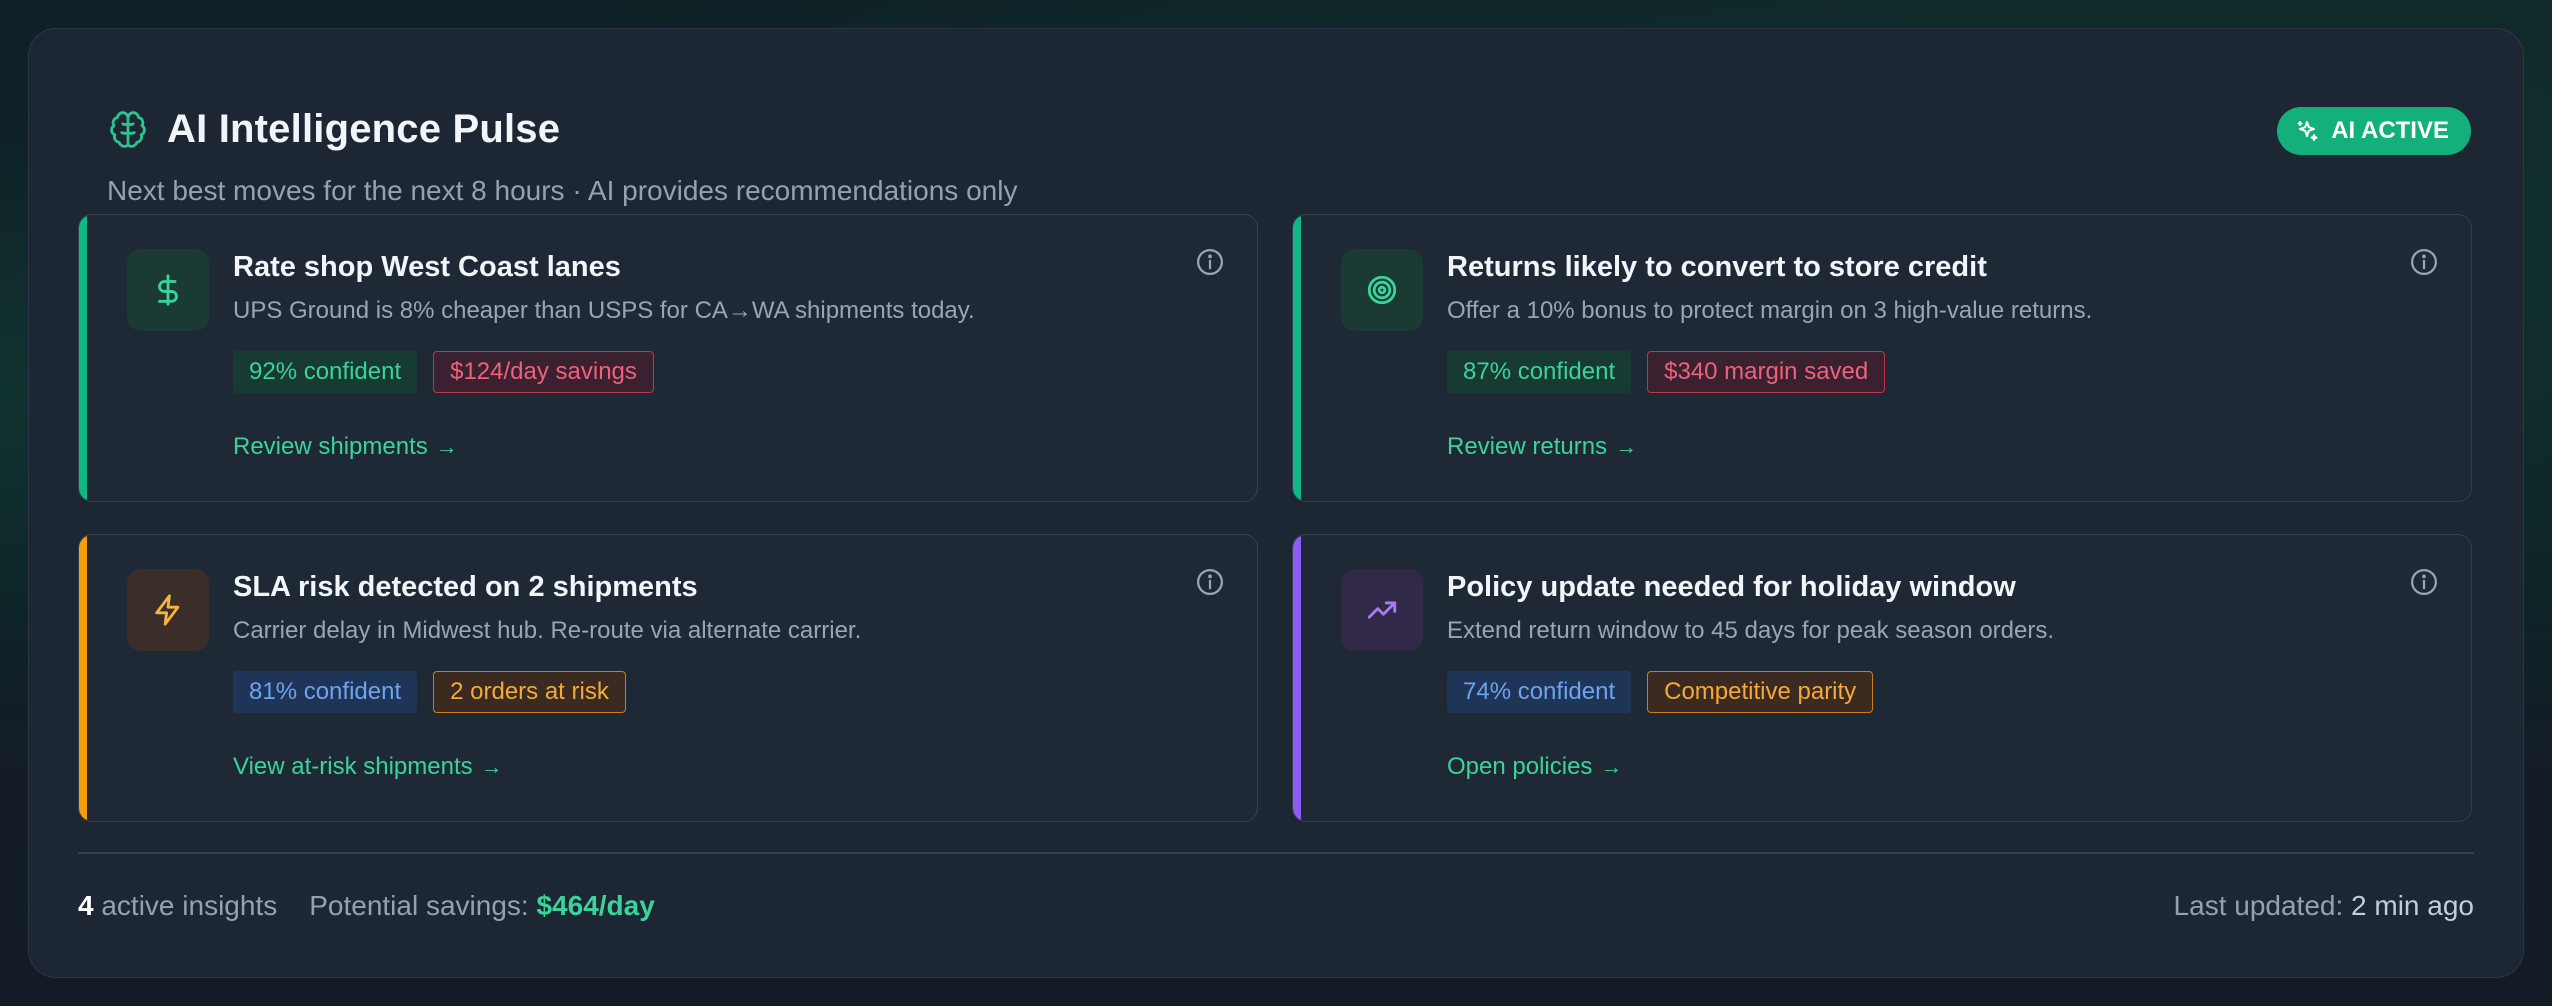 The height and width of the screenshot is (1006, 2552). What do you see at coordinates (364, 129) in the screenshot?
I see `page-title: AI Intelligence Pulse` at bounding box center [364, 129].